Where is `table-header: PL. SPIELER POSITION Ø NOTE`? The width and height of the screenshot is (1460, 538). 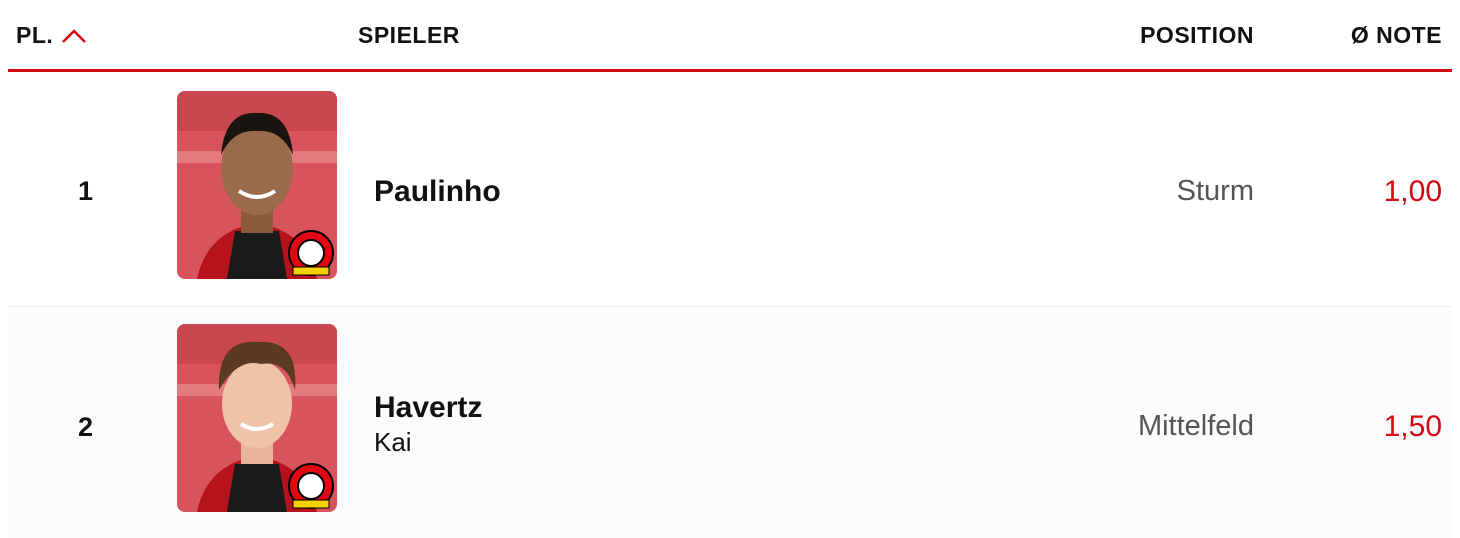
table-header: PL. SPIELER POSITION Ø NOTE is located at coordinates (730, 36).